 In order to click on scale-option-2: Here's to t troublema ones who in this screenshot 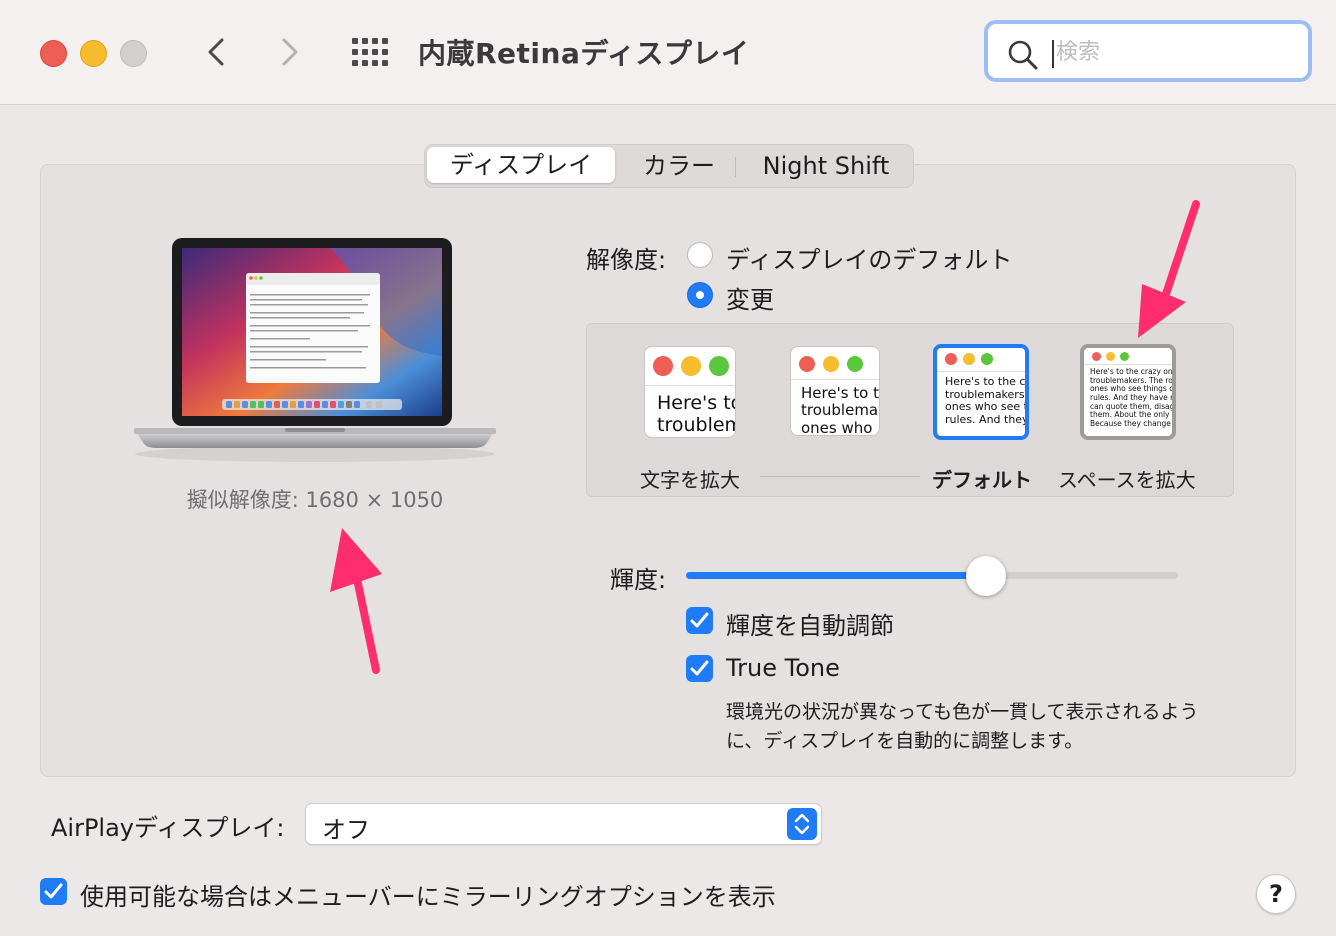, I will do `click(835, 391)`.